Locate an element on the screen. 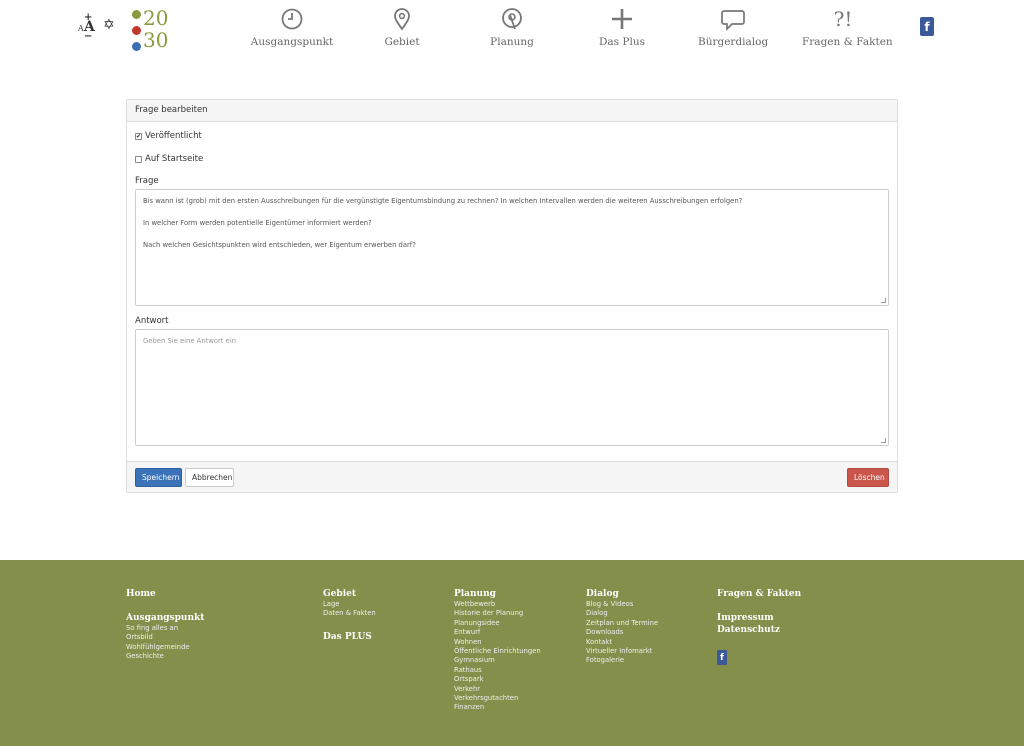  footer-link: Entwurf is located at coordinates (497, 632).